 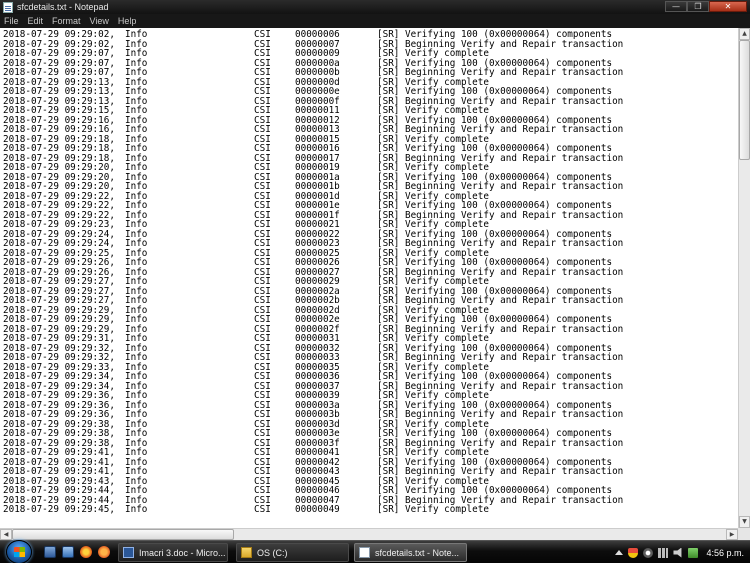 What do you see at coordinates (698, 6) in the screenshot?
I see `maximize-button: ❐` at bounding box center [698, 6].